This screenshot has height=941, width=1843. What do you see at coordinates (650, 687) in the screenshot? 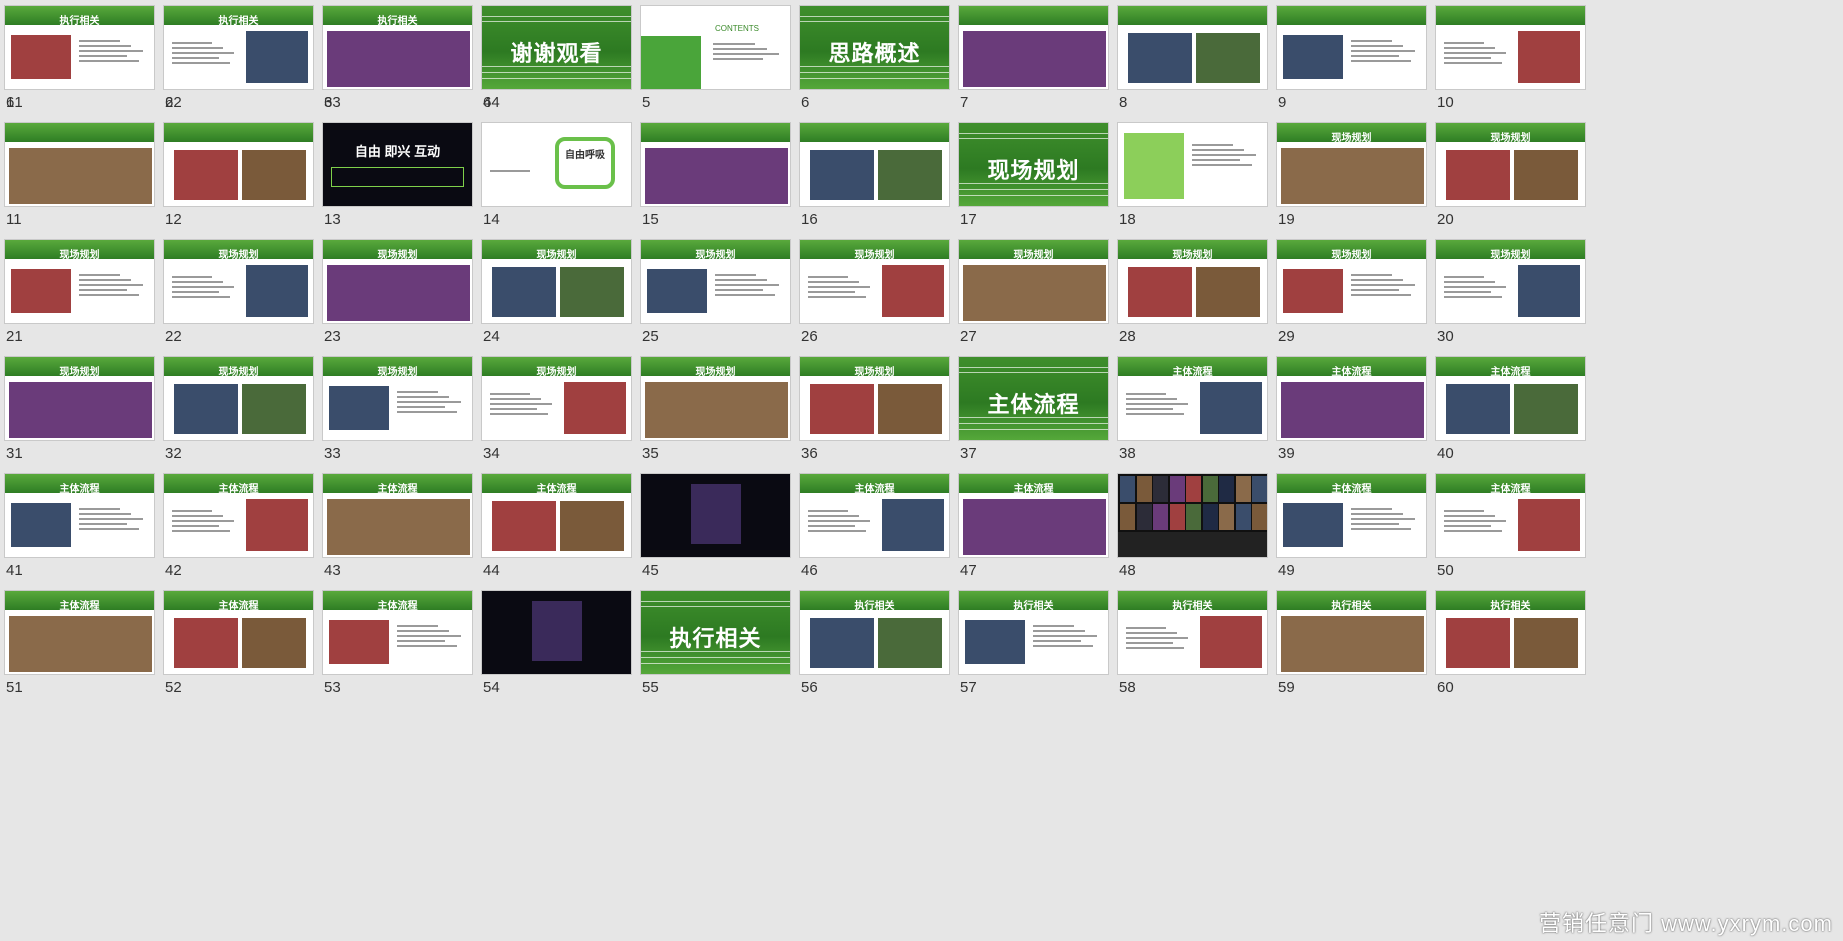
I see `slide-number: 55` at bounding box center [650, 687].